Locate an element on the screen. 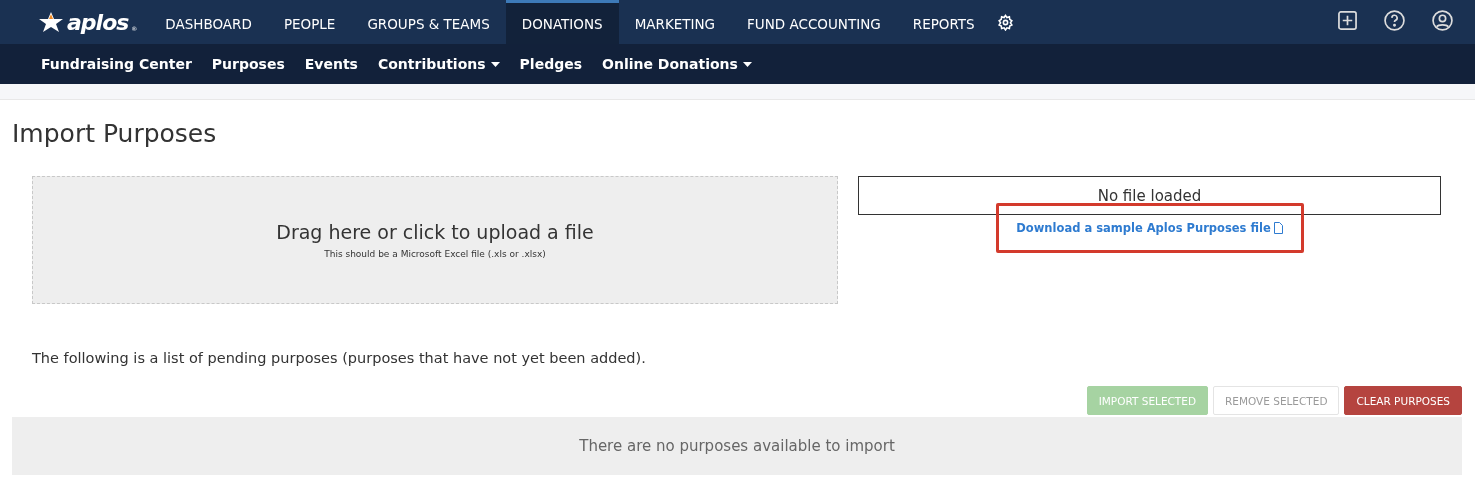 The height and width of the screenshot is (493, 1475). help-icon is located at coordinates (1394, 20).